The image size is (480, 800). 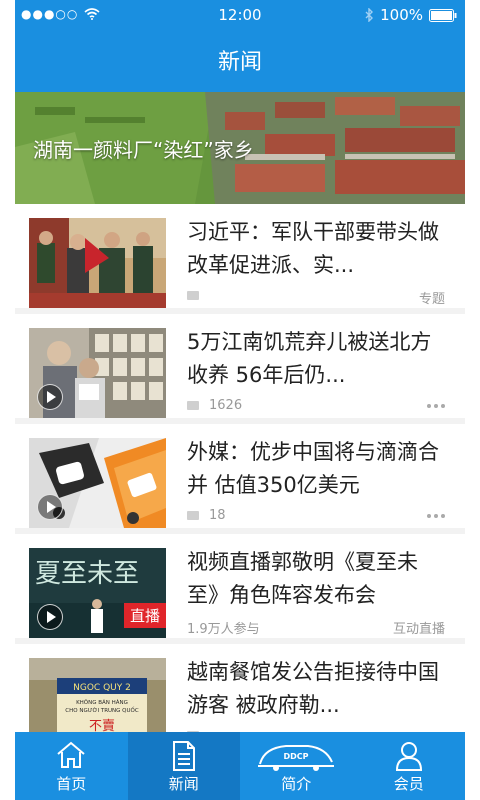 What do you see at coordinates (418, 629) in the screenshot?
I see `live-interaction-tag: 互动直播` at bounding box center [418, 629].